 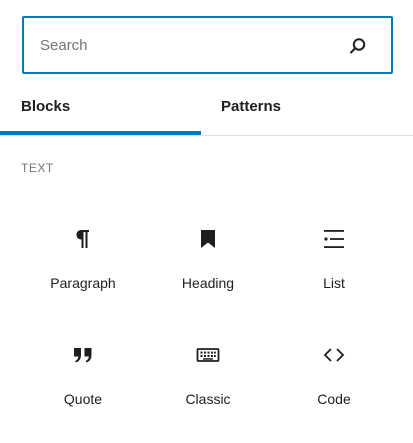 I want to click on search-box, so click(x=207, y=45).